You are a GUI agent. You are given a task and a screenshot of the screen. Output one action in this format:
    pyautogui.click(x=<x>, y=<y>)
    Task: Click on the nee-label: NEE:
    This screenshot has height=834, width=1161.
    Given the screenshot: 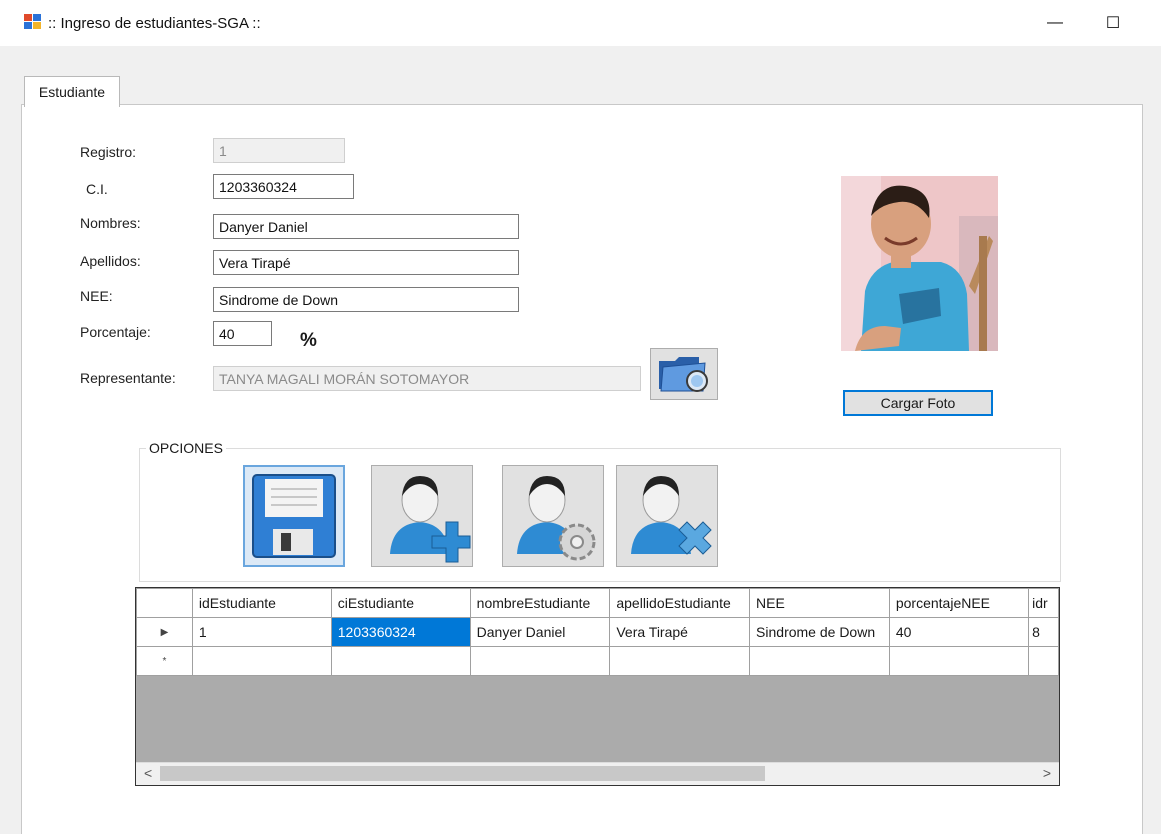 What is the action you would take?
    pyautogui.click(x=96, y=296)
    